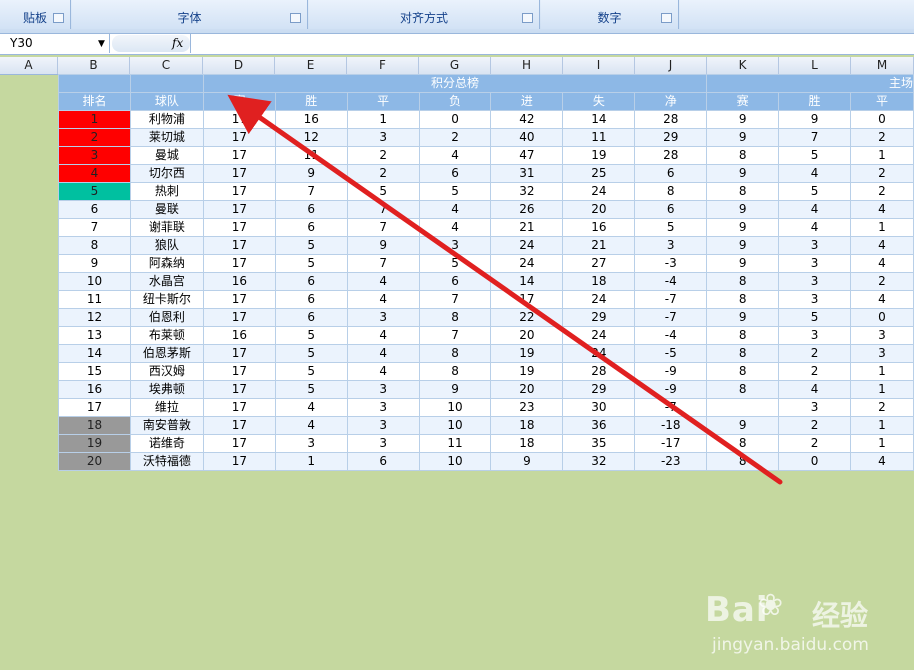 This screenshot has height=670, width=914. I want to click on team-cell: 西汉姆, so click(166, 371).